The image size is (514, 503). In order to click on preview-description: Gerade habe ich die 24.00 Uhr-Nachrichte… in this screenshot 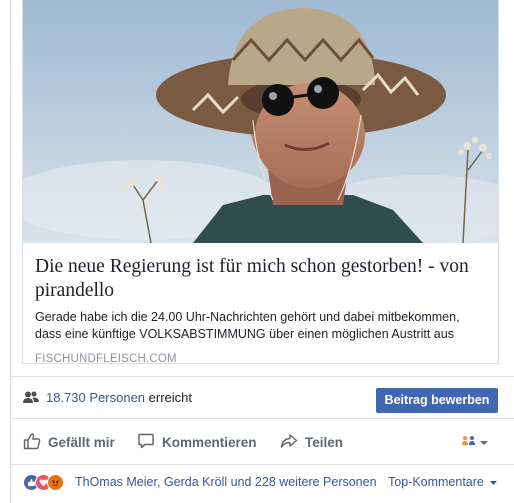, I will do `click(247, 325)`.